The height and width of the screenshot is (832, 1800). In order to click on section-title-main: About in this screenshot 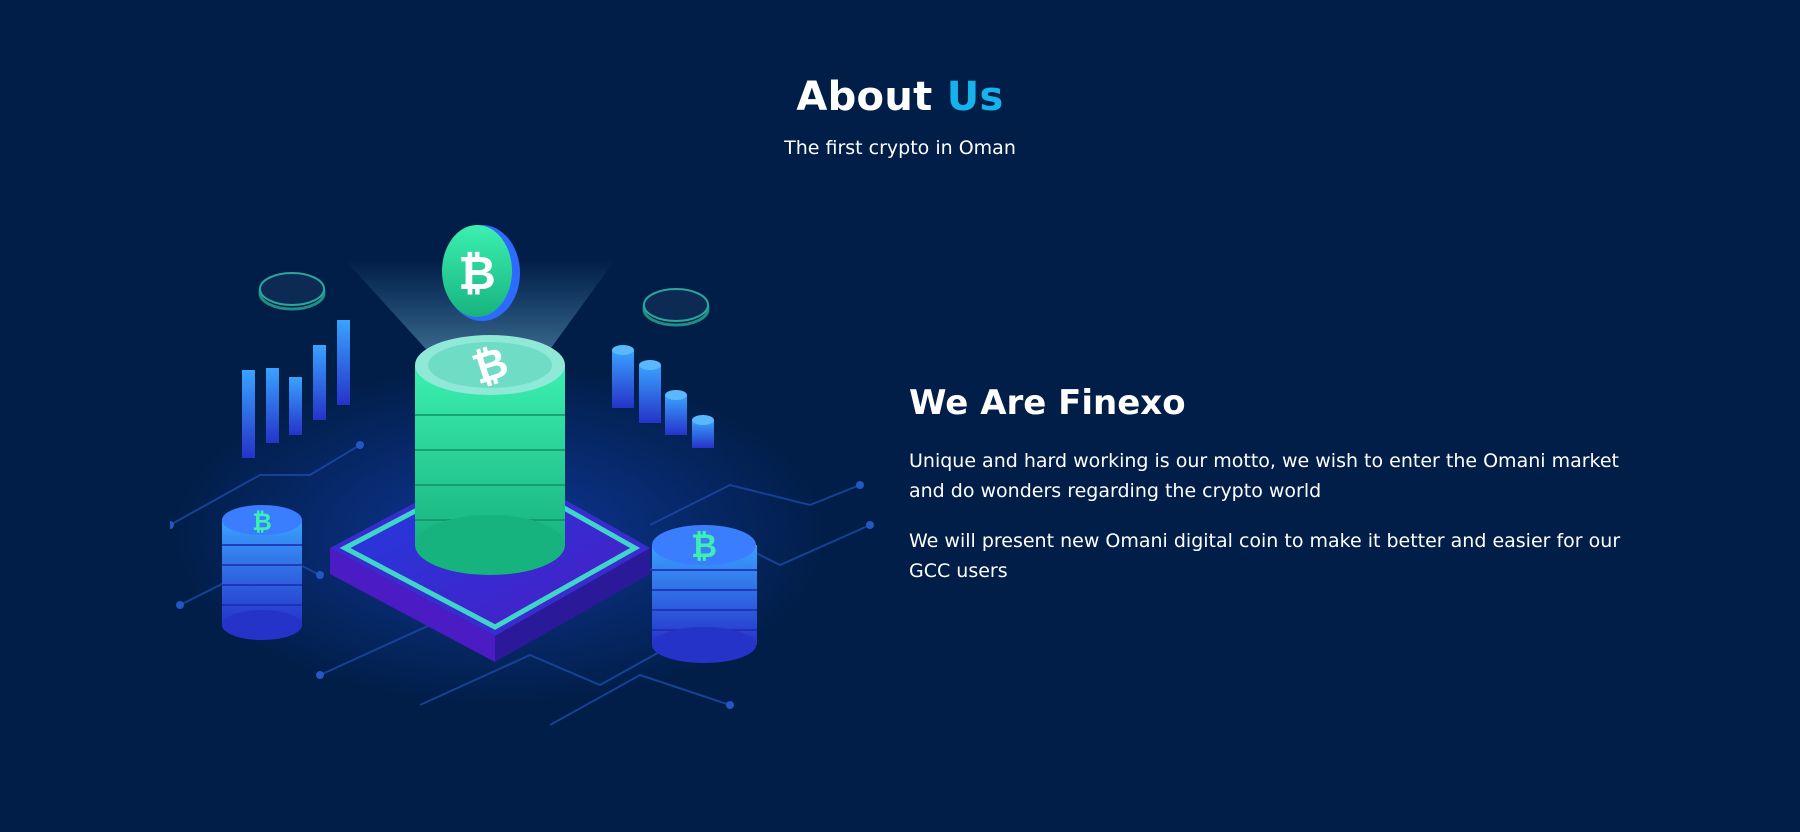, I will do `click(864, 97)`.